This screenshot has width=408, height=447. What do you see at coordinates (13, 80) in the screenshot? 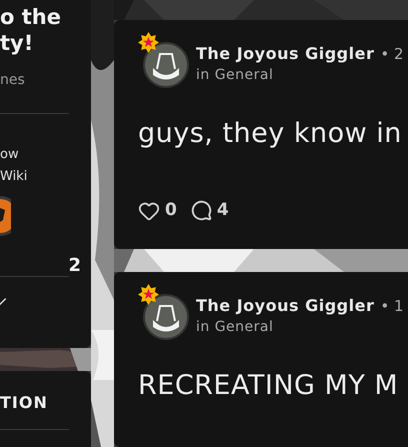
I see `community-subtitle: nes` at bounding box center [13, 80].